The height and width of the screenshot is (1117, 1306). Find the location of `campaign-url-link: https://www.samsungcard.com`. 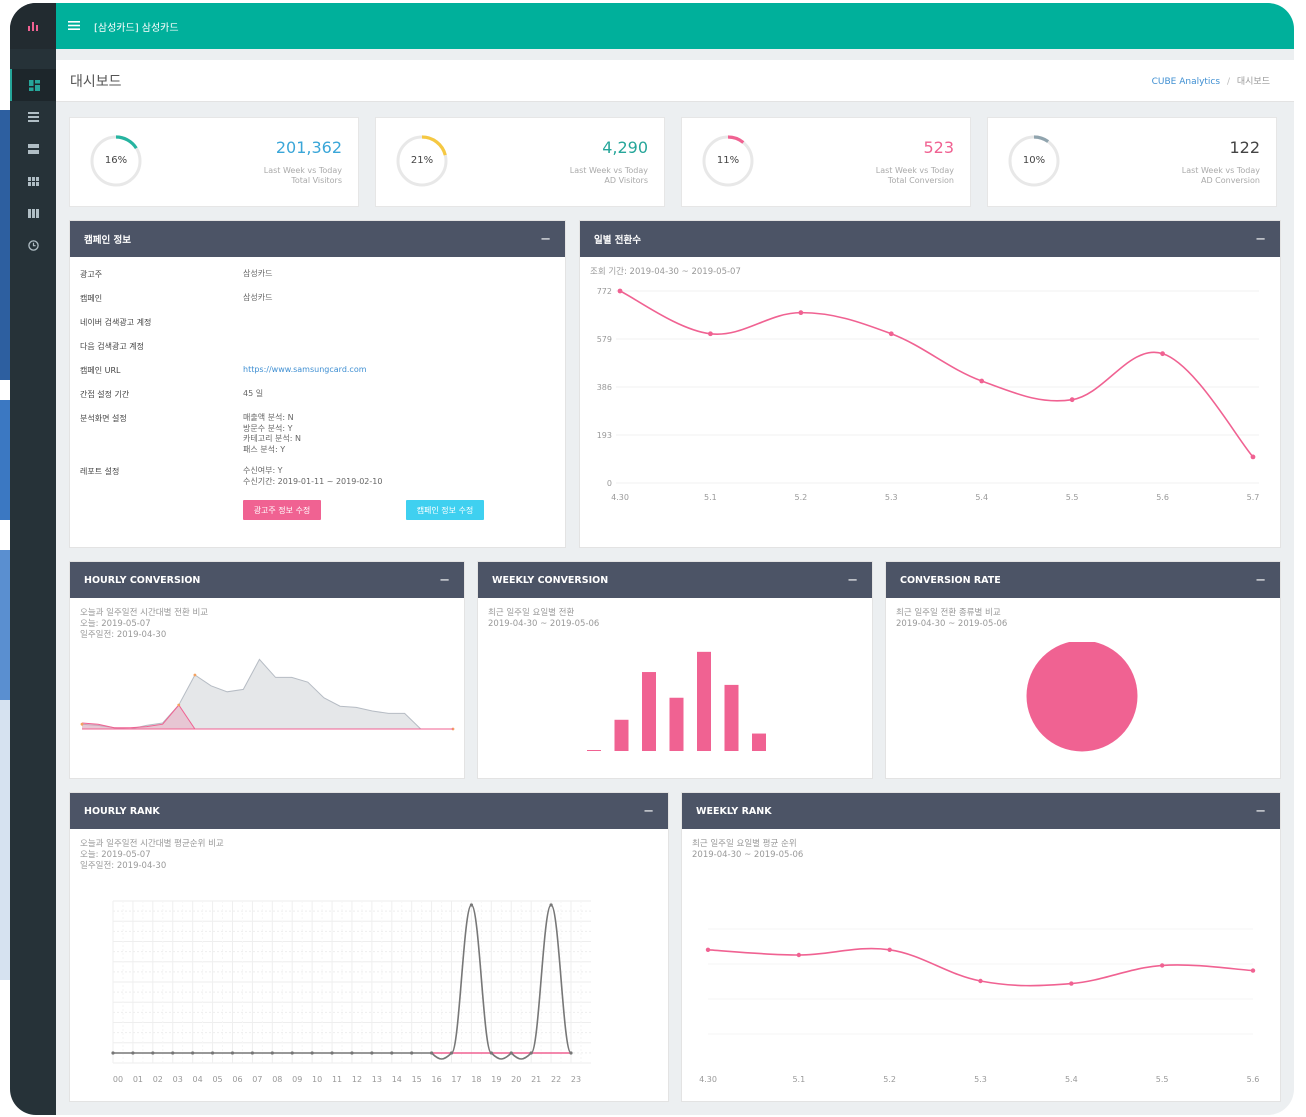

campaign-url-link: https://www.samsungcard.com is located at coordinates (393, 370).